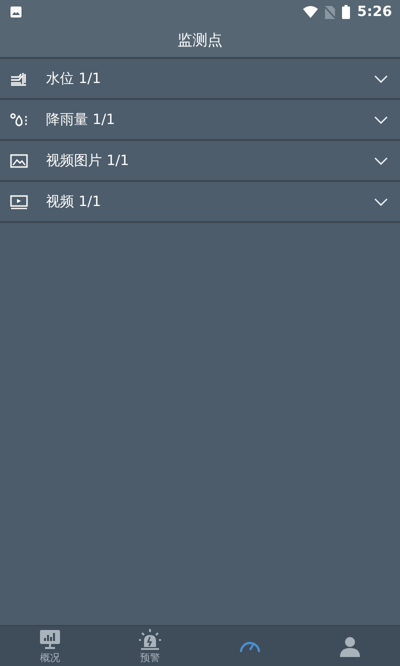 The image size is (400, 666). I want to click on tab-item: 概况, so click(50, 646).